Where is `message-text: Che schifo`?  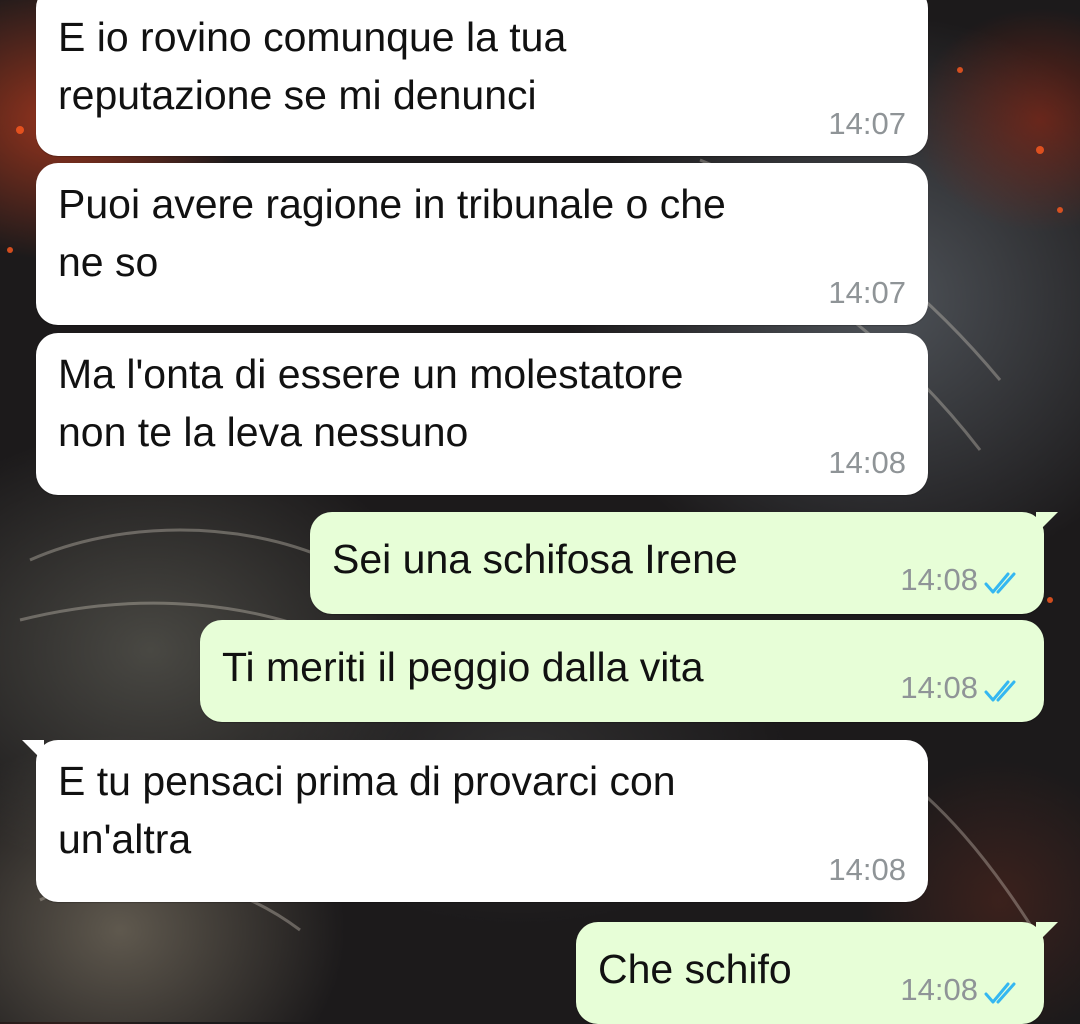 message-text: Che schifo is located at coordinates (695, 969).